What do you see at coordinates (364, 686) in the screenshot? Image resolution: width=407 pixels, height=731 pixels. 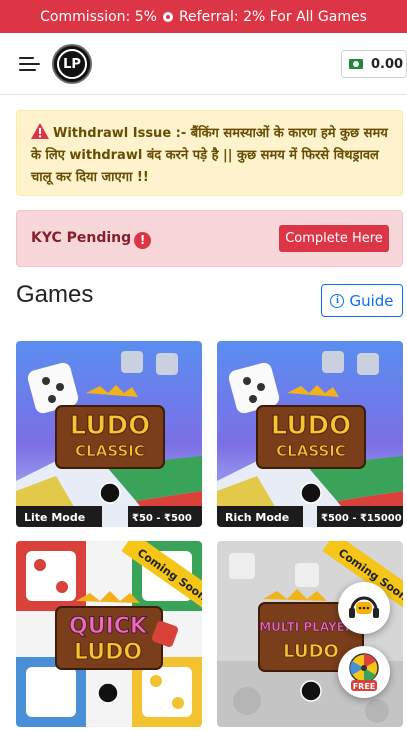 I see `free-spin-label: FREE` at bounding box center [364, 686].